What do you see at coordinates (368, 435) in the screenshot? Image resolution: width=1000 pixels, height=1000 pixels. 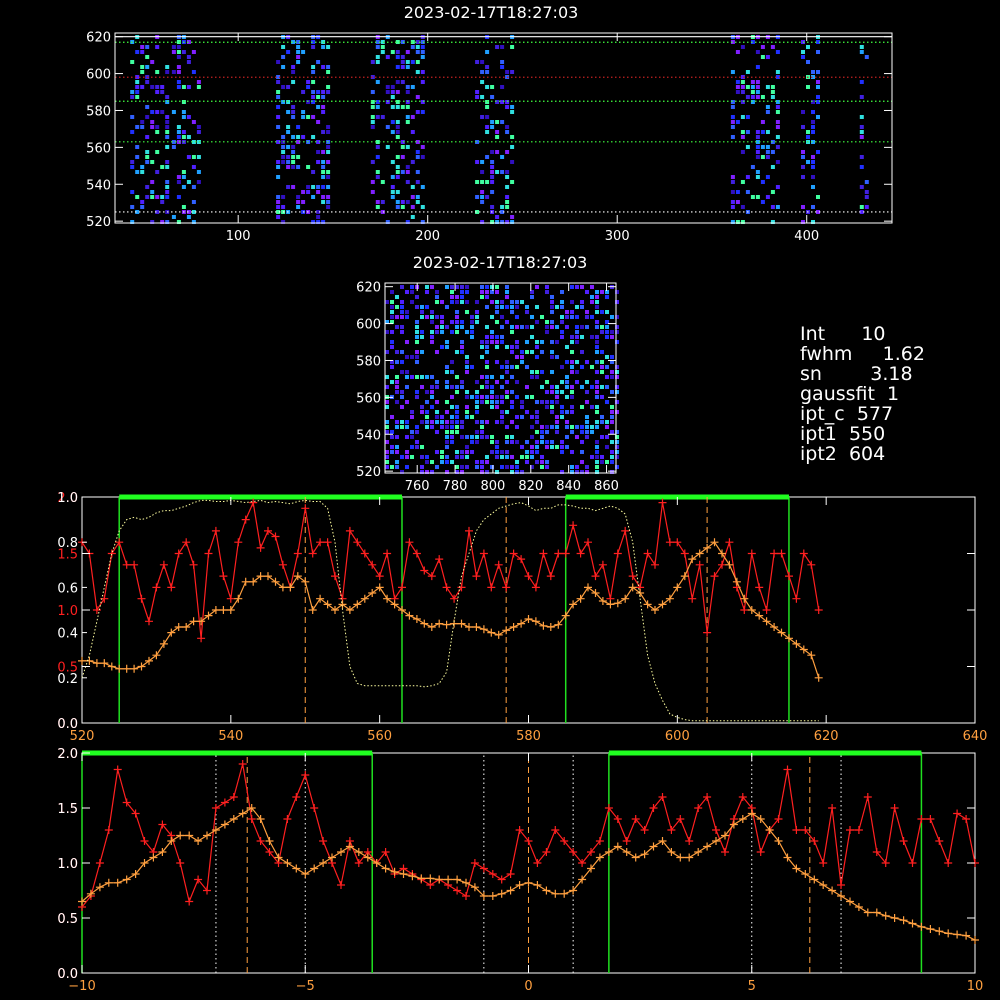 I see `y-tick-label: 540` at bounding box center [368, 435].